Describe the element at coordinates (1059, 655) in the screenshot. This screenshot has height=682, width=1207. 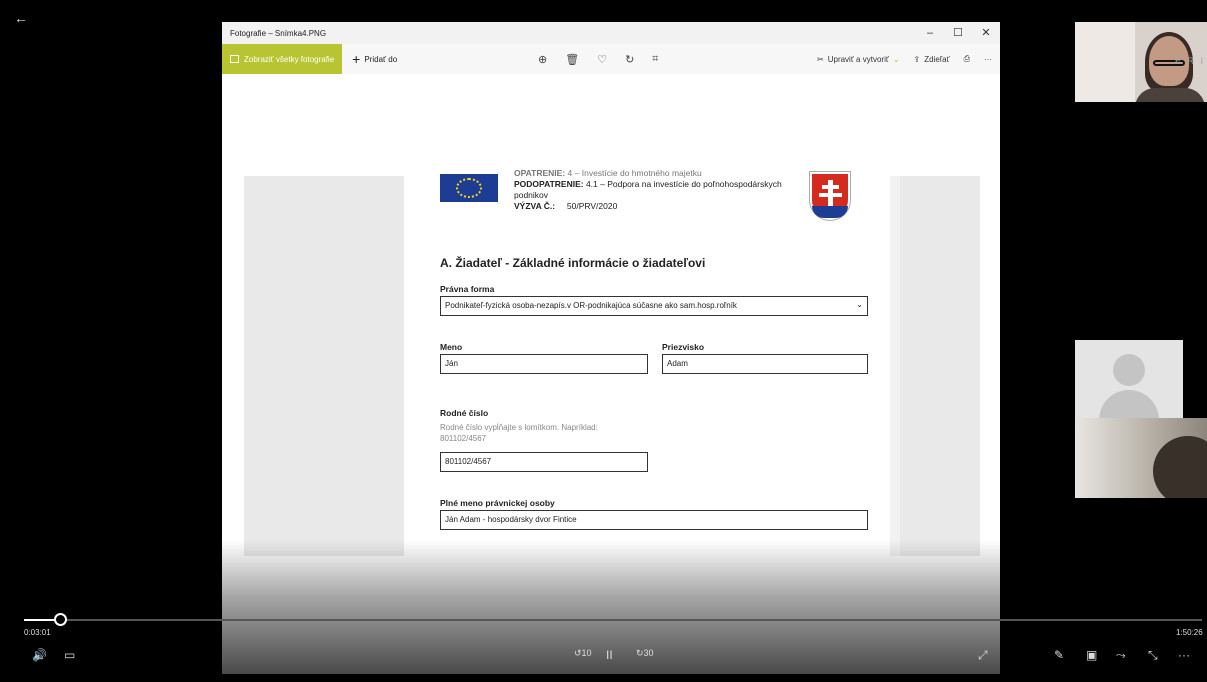
I see `pen-icon: ✎` at that location.